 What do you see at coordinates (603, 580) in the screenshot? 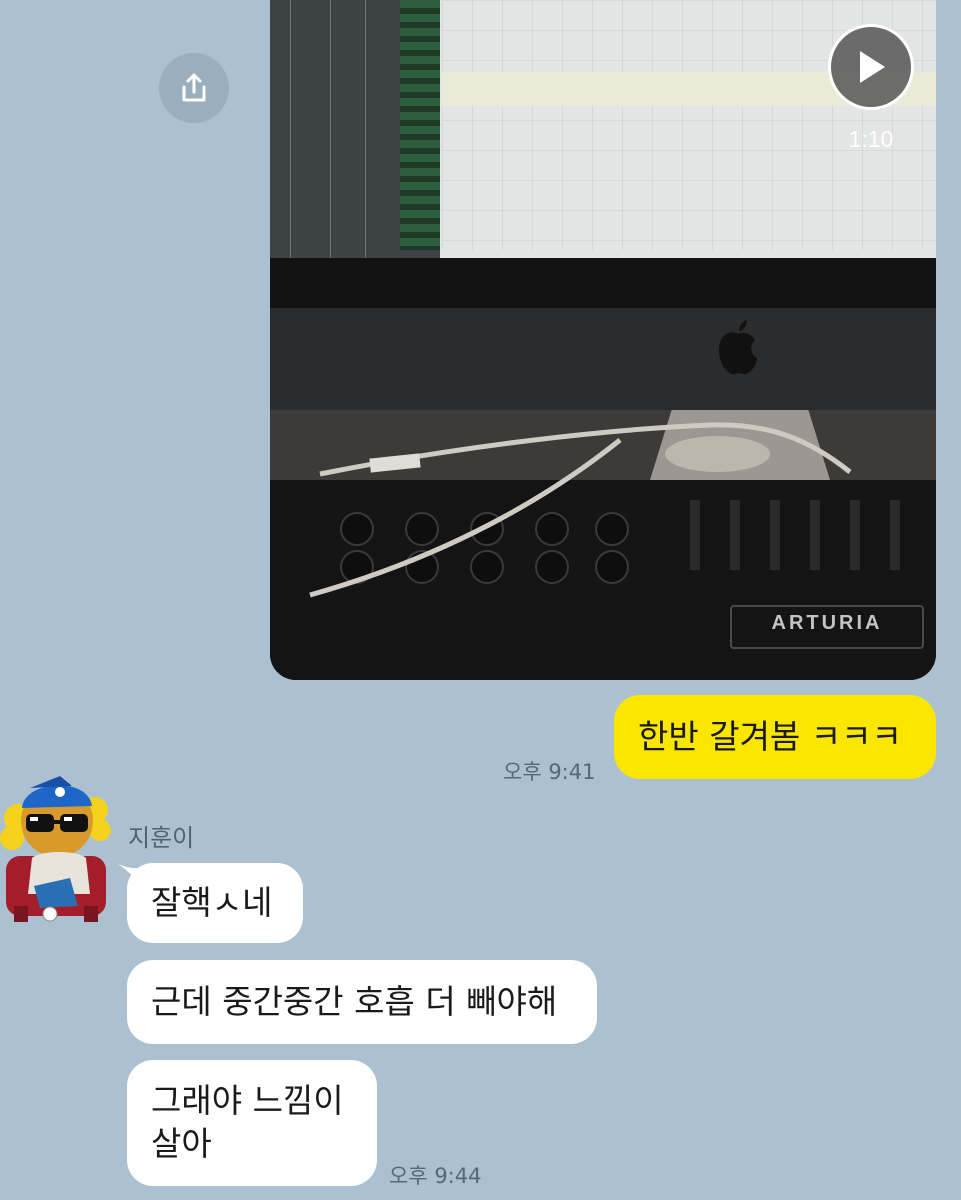
I see `synth-controller` at bounding box center [603, 580].